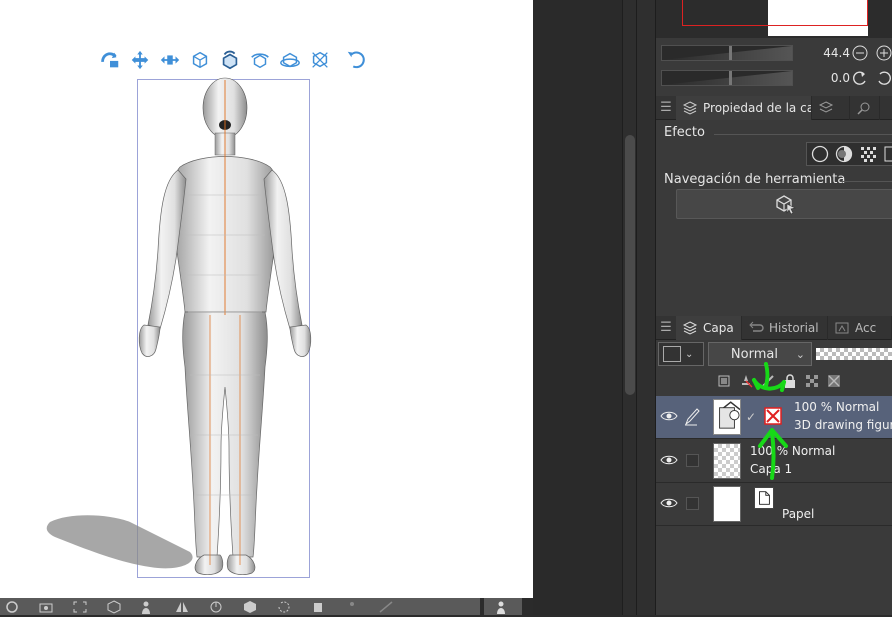  What do you see at coordinates (798, 514) in the screenshot?
I see `layer-name-label: Papel` at bounding box center [798, 514].